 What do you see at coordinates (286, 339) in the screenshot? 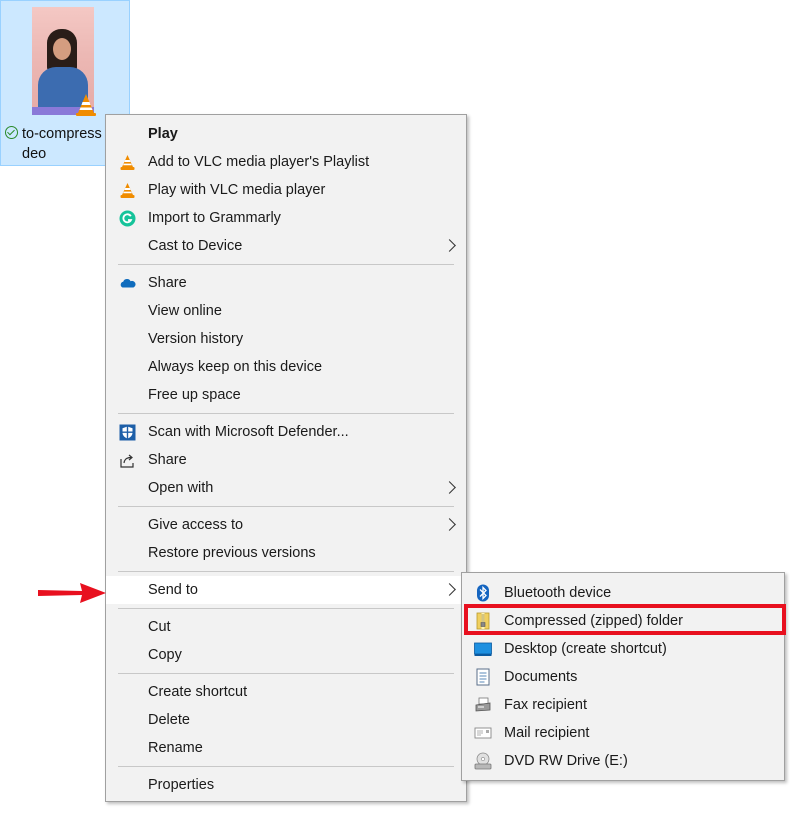
I see `menu-item-version-history: Version history` at bounding box center [286, 339].